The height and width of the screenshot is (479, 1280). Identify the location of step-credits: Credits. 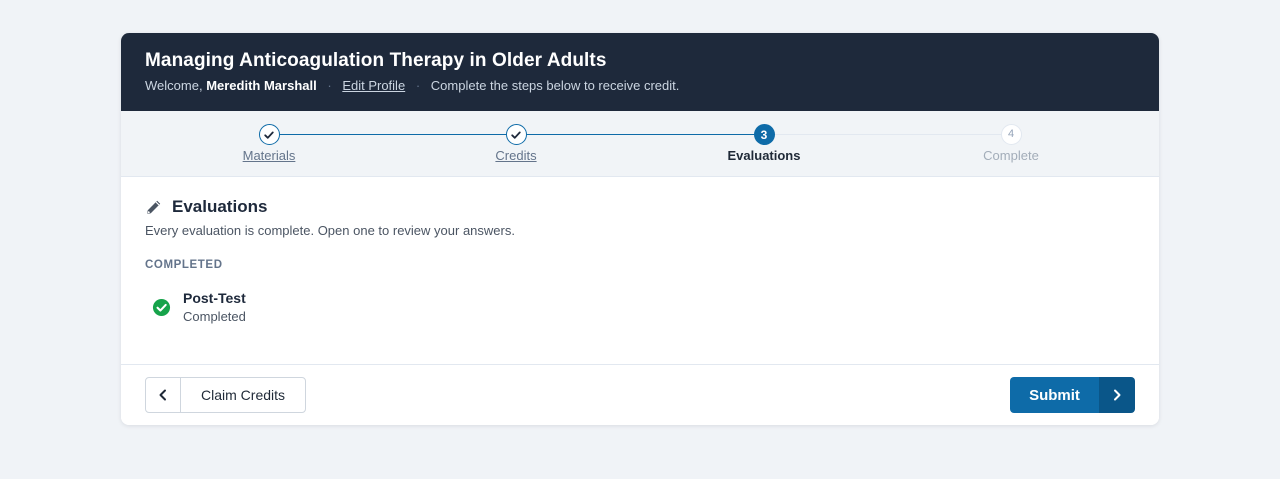
(516, 144).